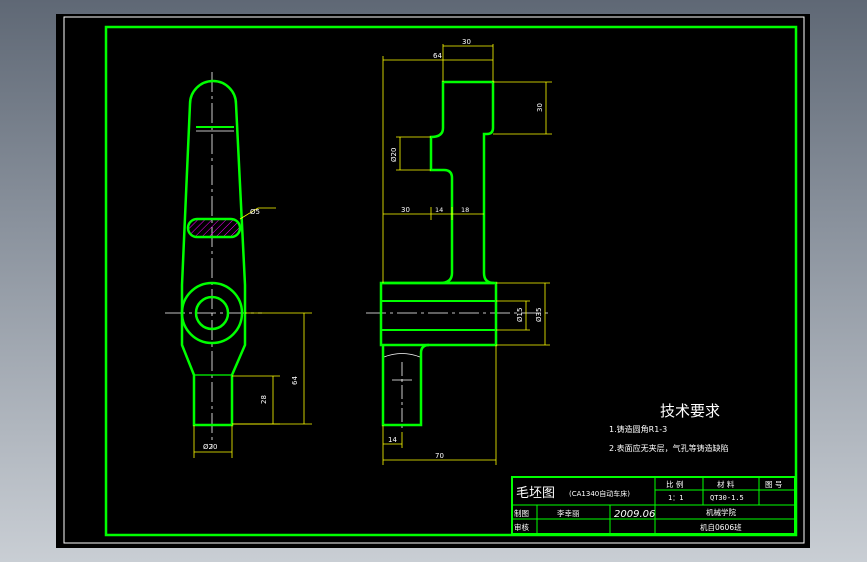  What do you see at coordinates (214, 228) in the screenshot?
I see `section-hatch` at bounding box center [214, 228].